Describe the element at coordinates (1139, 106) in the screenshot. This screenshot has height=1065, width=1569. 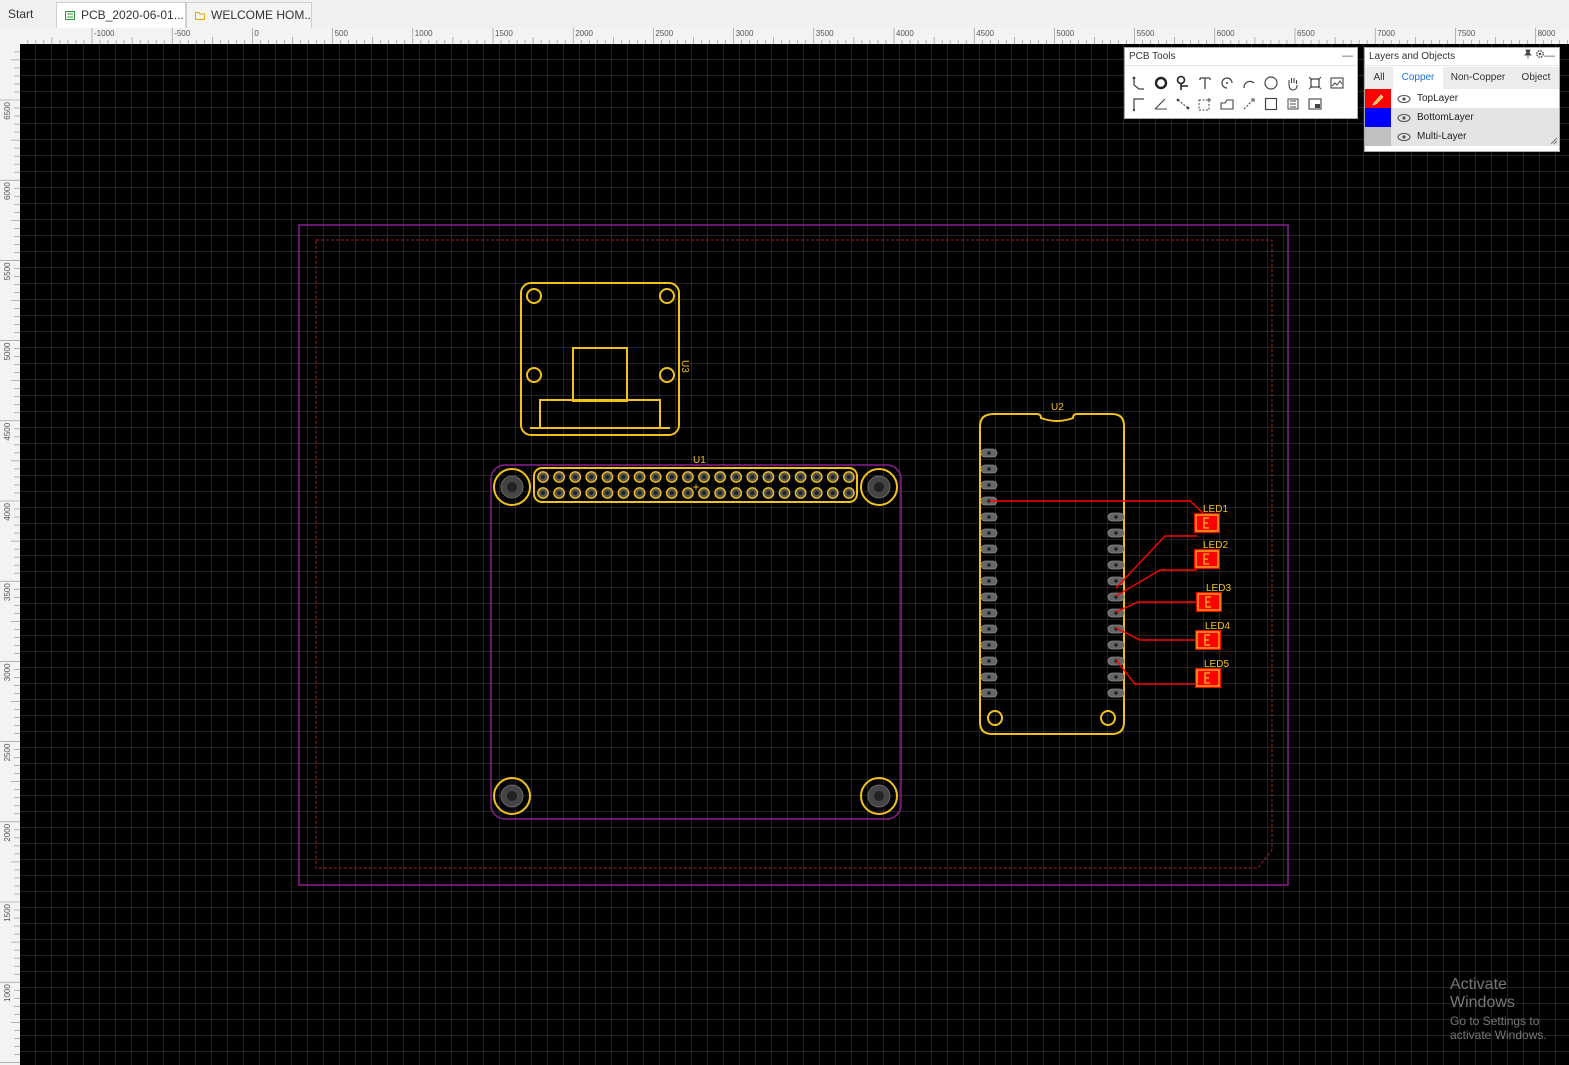
I see `line-tool-icon` at that location.